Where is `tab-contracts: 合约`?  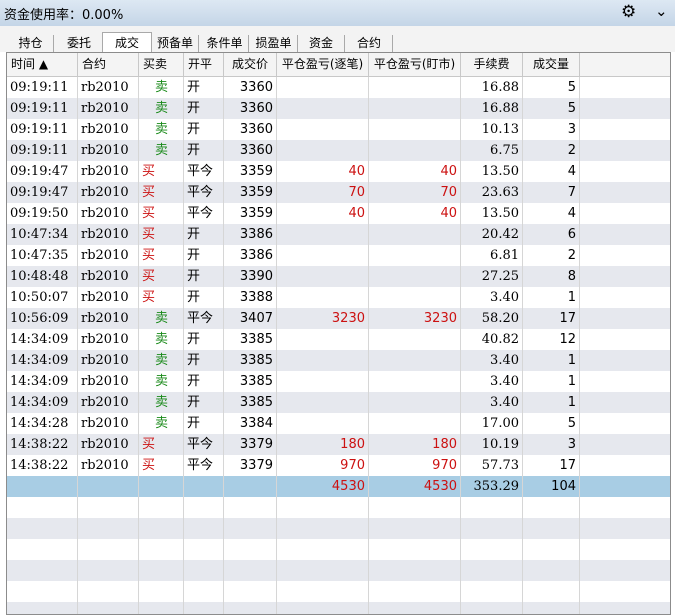 tab-contracts: 合约 is located at coordinates (369, 43).